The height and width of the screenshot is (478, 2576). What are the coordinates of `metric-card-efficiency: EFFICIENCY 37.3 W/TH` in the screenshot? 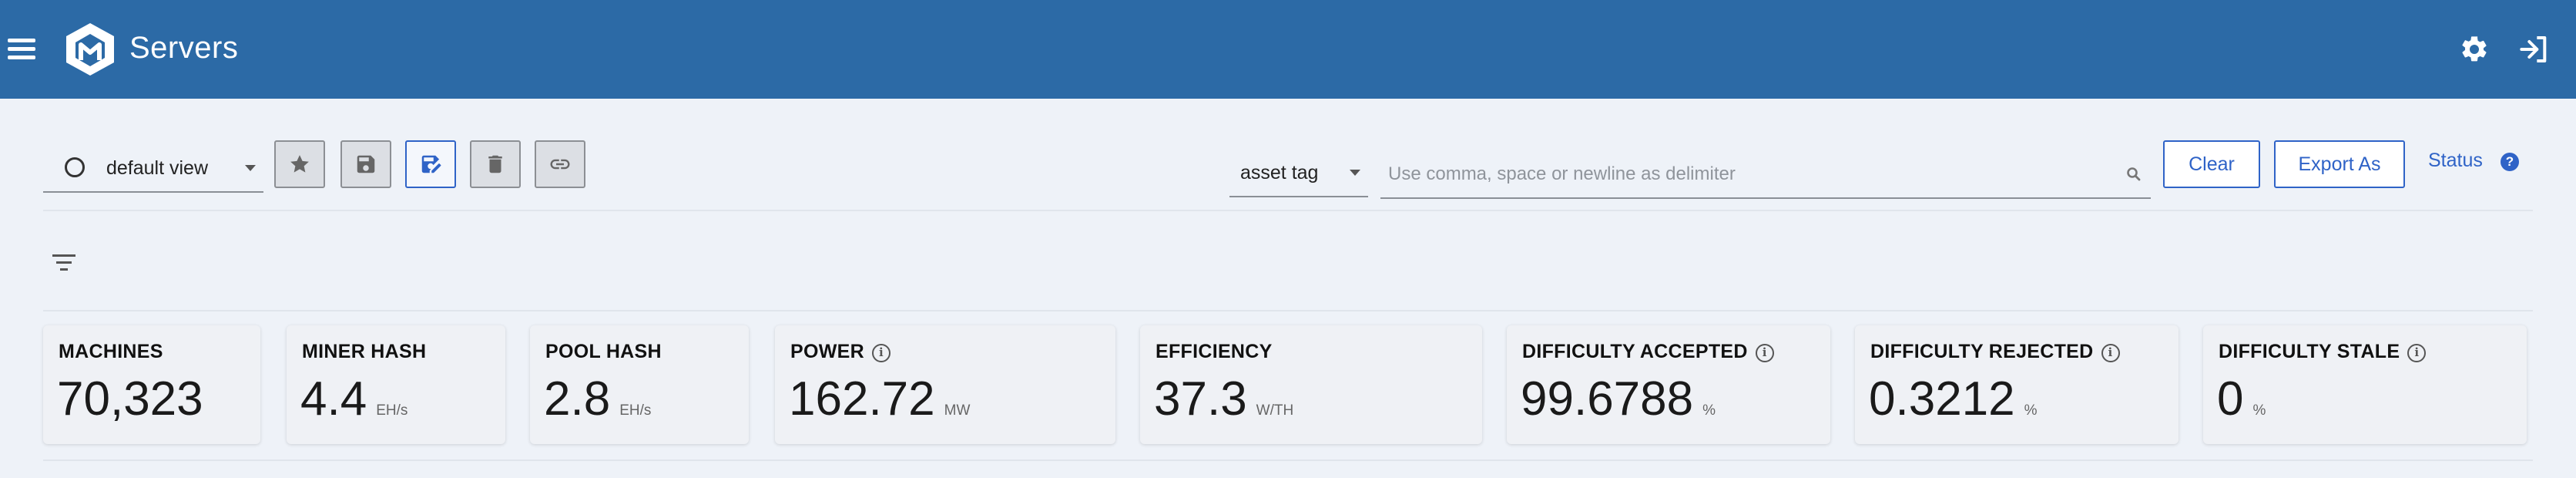 It's located at (1311, 384).